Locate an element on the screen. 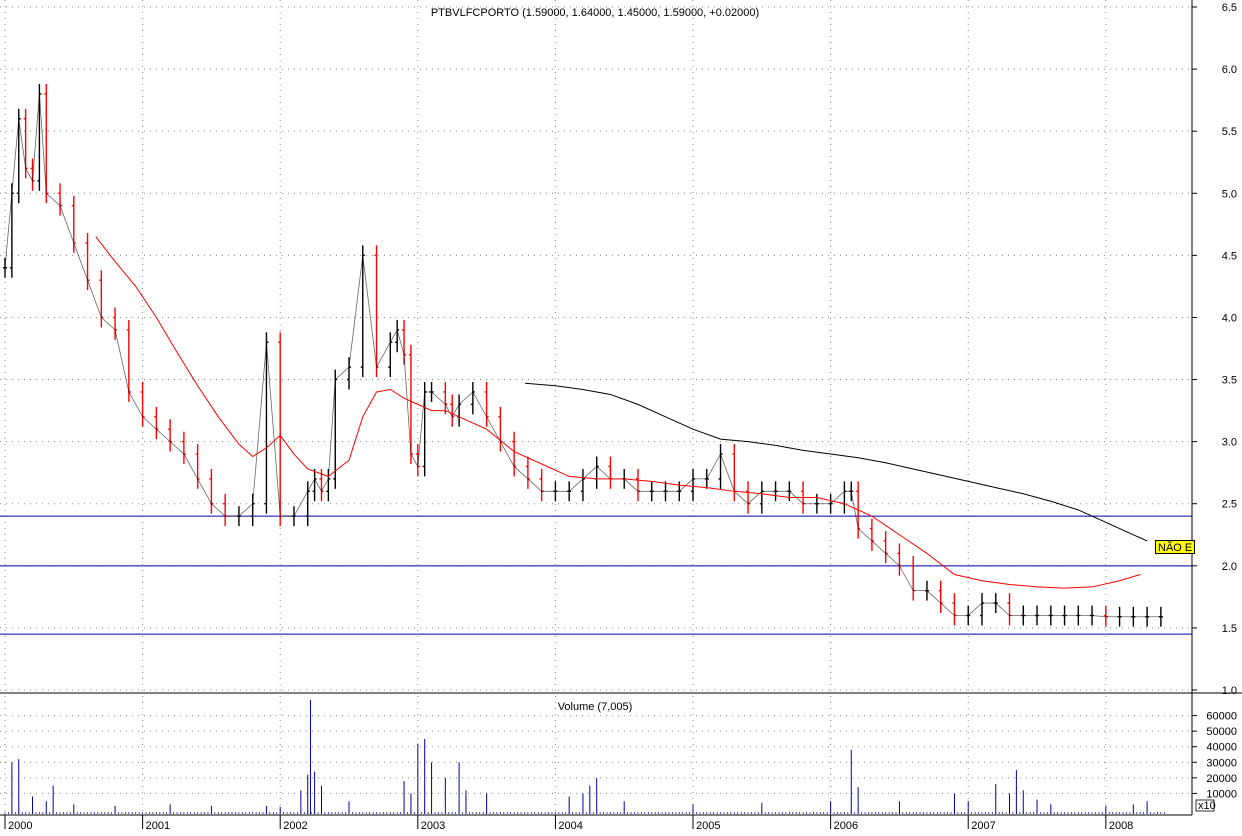 This screenshot has height=836, width=1242. y-tick-label: 1.5 is located at coordinates (1229, 629).